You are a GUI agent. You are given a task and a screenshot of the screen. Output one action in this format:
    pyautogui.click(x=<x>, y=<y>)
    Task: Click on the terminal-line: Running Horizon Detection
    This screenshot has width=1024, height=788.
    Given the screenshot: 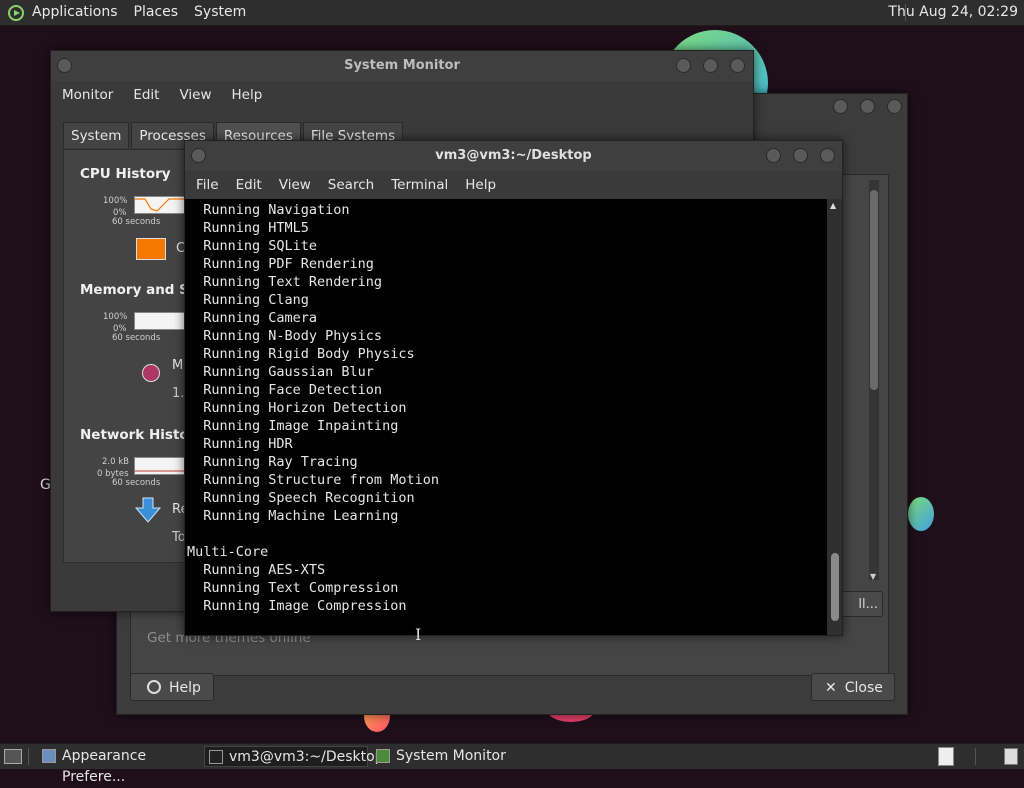 What is the action you would take?
    pyautogui.click(x=297, y=408)
    